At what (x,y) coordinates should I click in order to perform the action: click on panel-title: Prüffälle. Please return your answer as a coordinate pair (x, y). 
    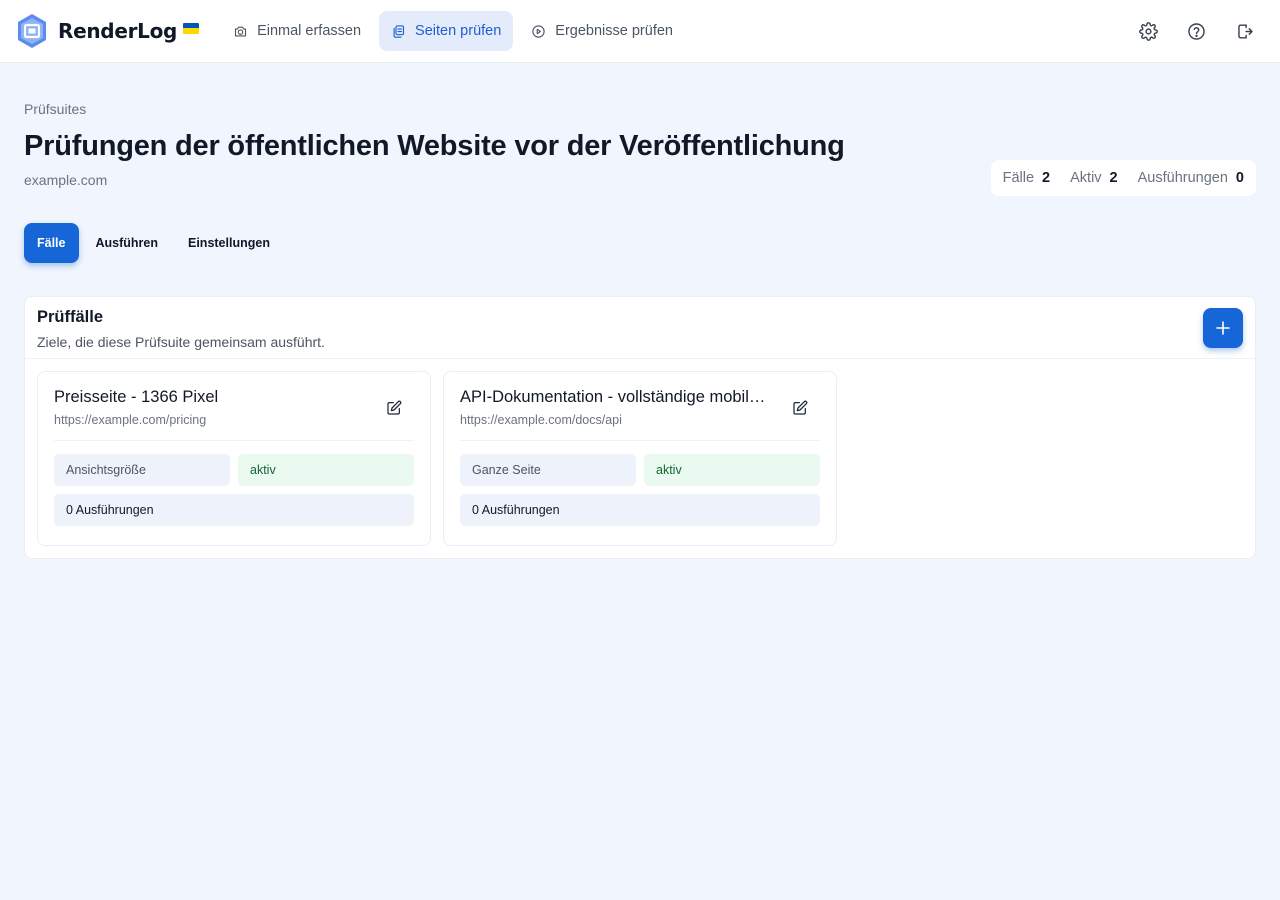
    Looking at the image, I should click on (70, 317).